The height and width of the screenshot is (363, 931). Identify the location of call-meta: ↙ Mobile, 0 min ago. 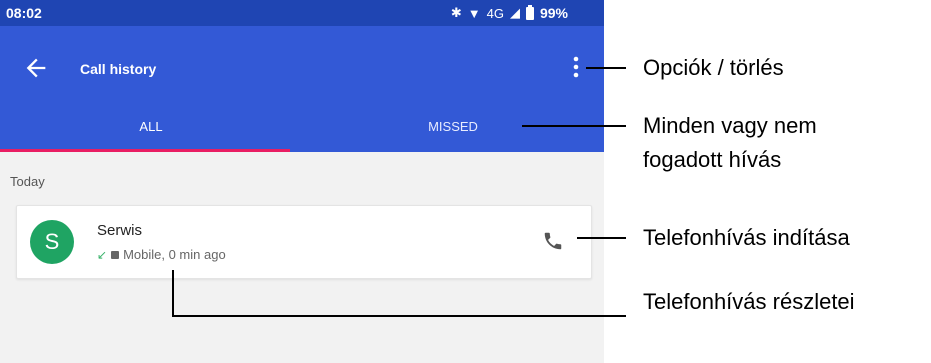
(161, 254).